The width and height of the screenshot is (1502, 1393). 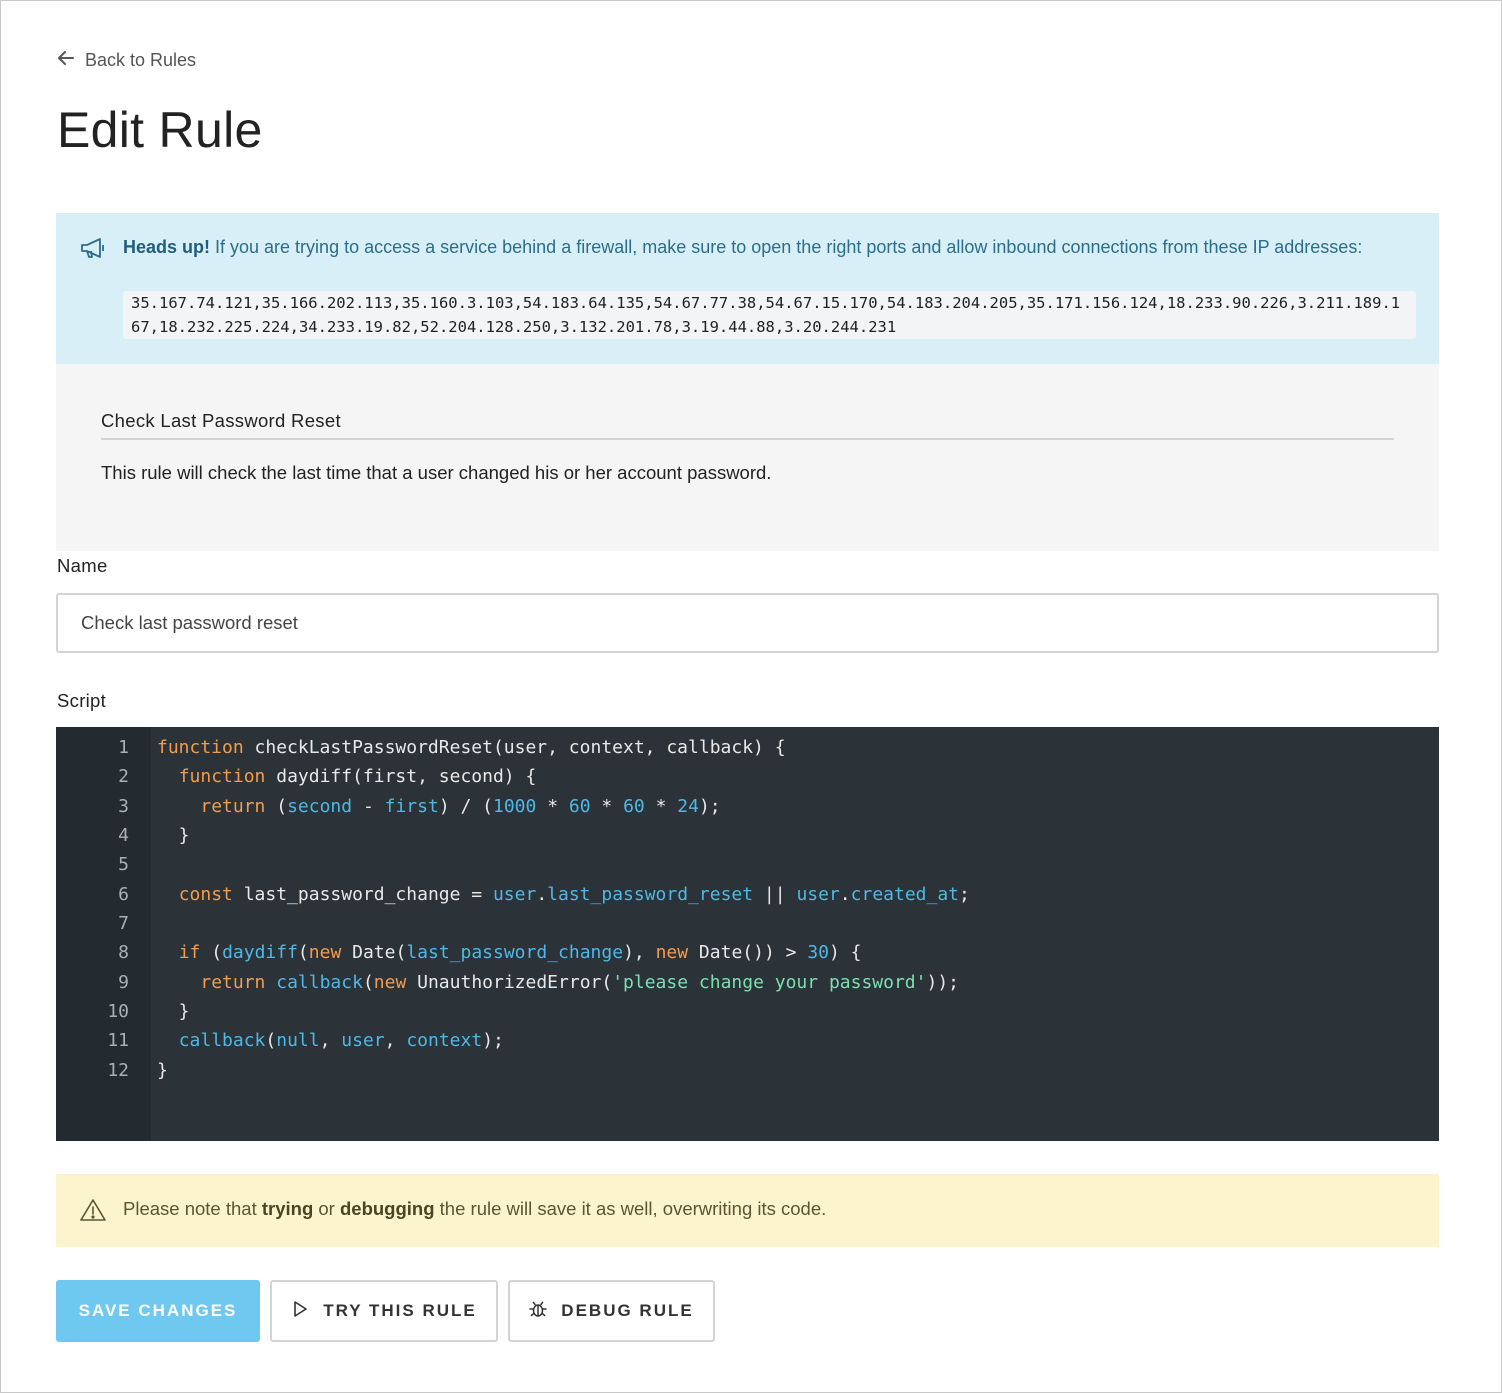 I want to click on line-number: 3, so click(x=123, y=806).